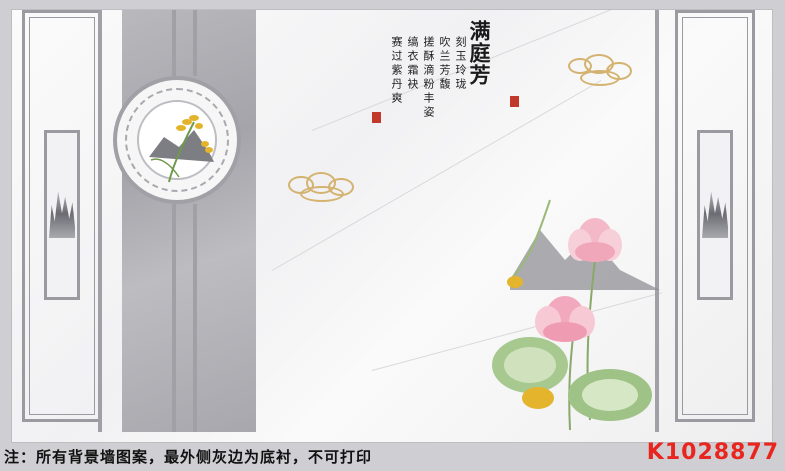 This screenshot has width=785, height=471. Describe the element at coordinates (376, 117) in the screenshot. I see `poem-seal` at that location.